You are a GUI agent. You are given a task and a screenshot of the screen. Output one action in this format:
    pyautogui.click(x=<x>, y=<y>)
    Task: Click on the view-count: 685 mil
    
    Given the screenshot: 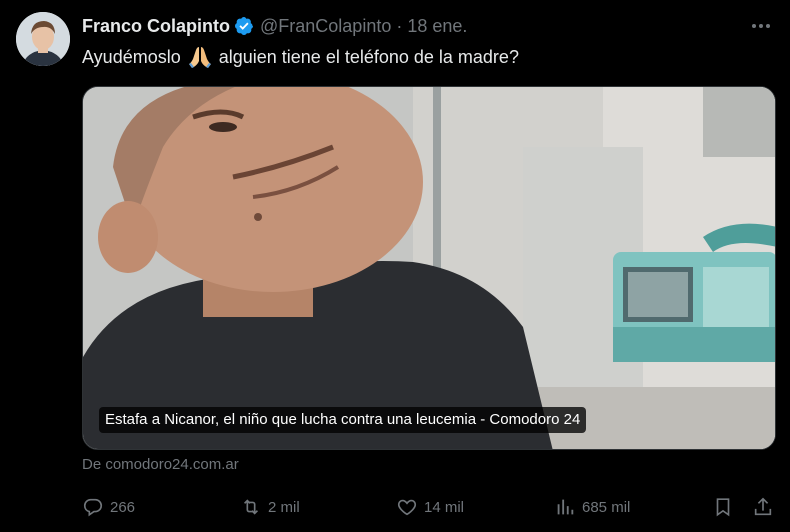 What is the action you would take?
    pyautogui.click(x=606, y=507)
    